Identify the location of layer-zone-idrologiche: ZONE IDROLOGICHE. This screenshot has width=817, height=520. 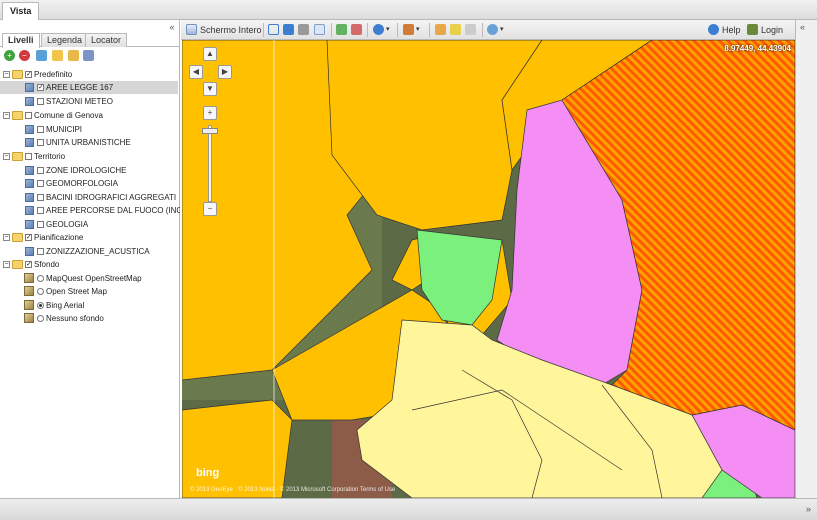
(90, 170).